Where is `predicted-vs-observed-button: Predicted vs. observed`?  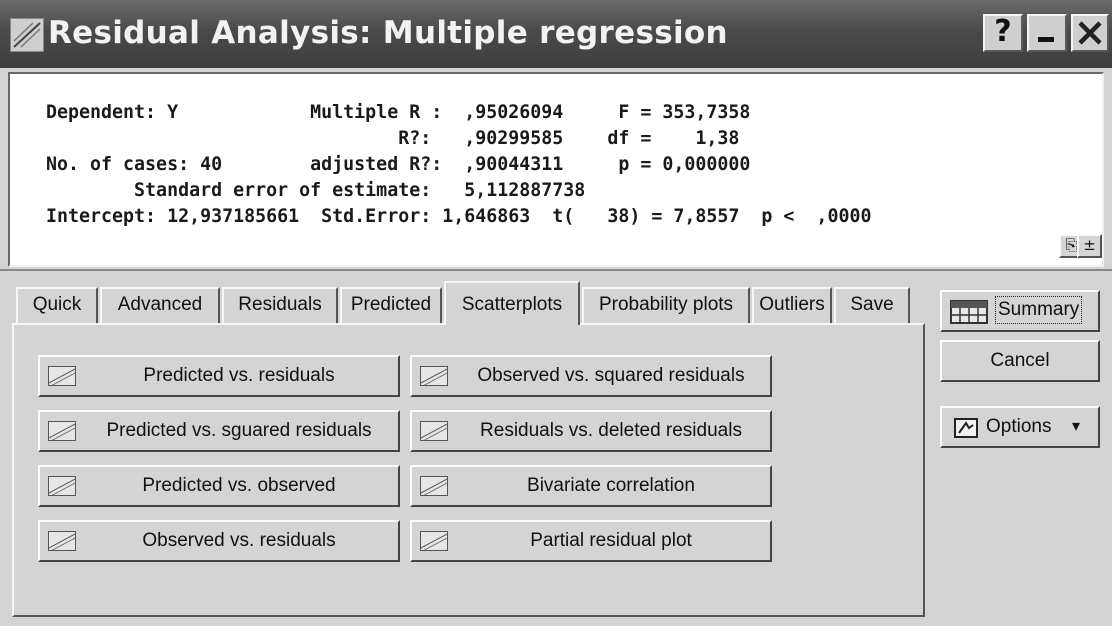 predicted-vs-observed-button: Predicted vs. observed is located at coordinates (219, 486).